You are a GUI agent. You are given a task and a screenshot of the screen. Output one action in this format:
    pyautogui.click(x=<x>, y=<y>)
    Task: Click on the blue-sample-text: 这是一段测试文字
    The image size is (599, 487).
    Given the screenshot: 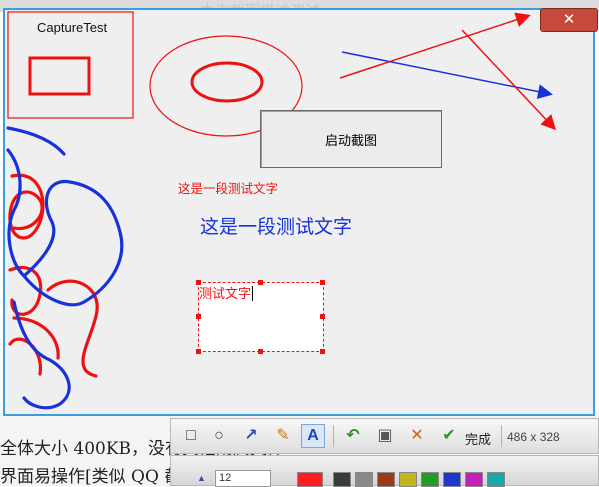 What is the action you would take?
    pyautogui.click(x=276, y=227)
    